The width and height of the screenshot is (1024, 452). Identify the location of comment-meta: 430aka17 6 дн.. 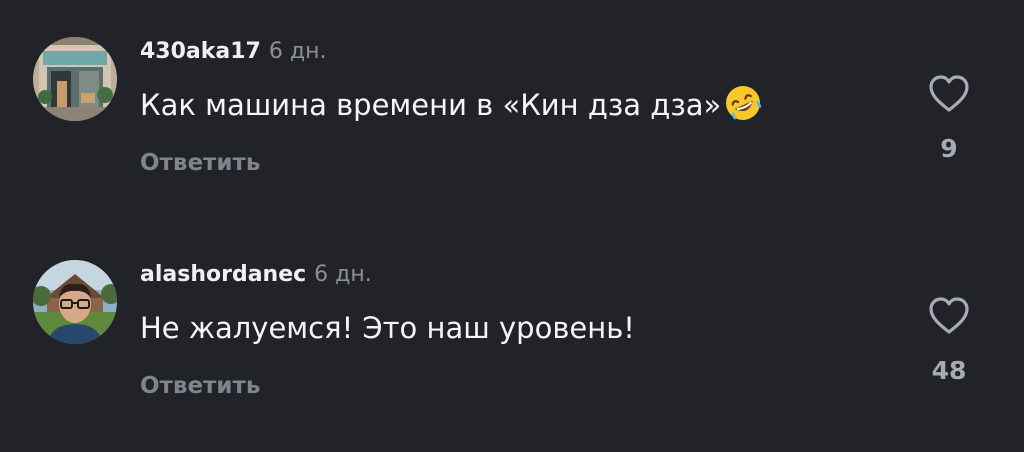
(233, 52).